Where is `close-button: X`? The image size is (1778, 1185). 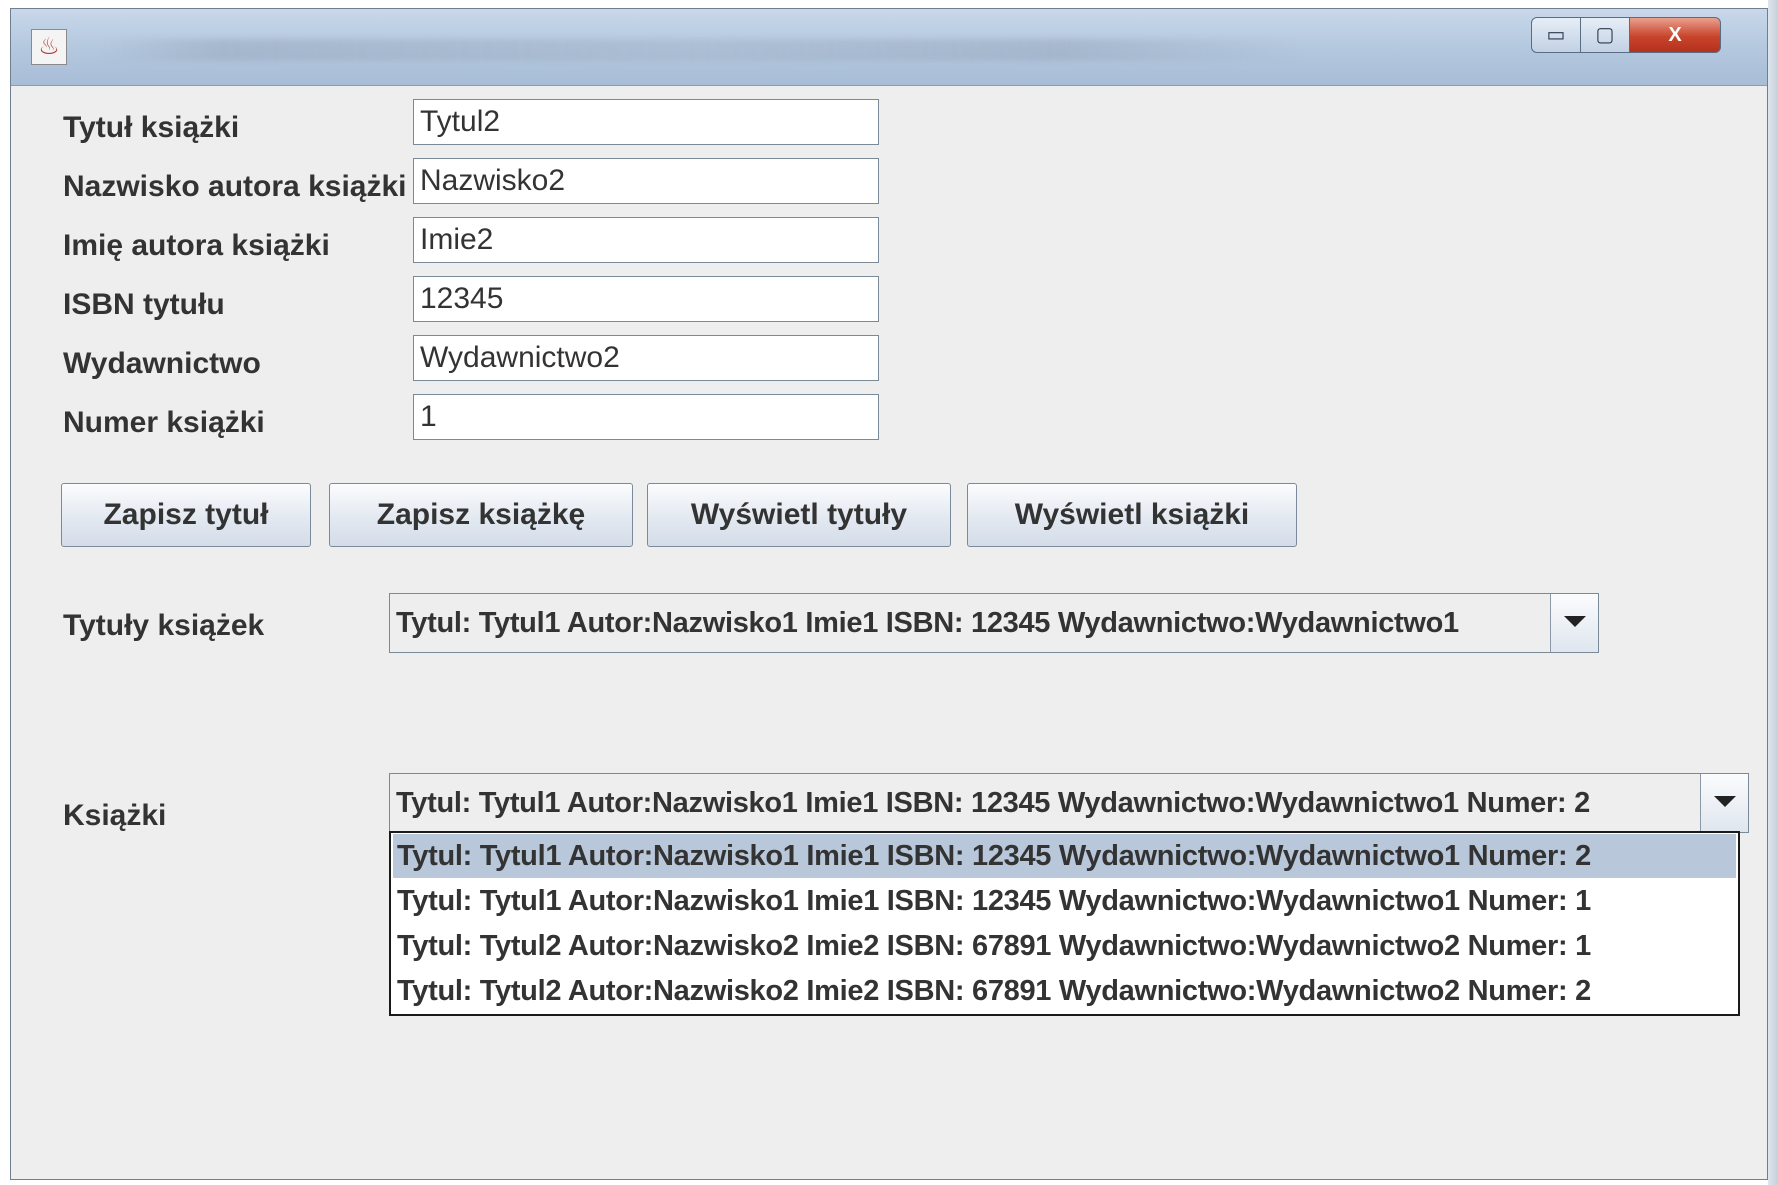
close-button: X is located at coordinates (1675, 35).